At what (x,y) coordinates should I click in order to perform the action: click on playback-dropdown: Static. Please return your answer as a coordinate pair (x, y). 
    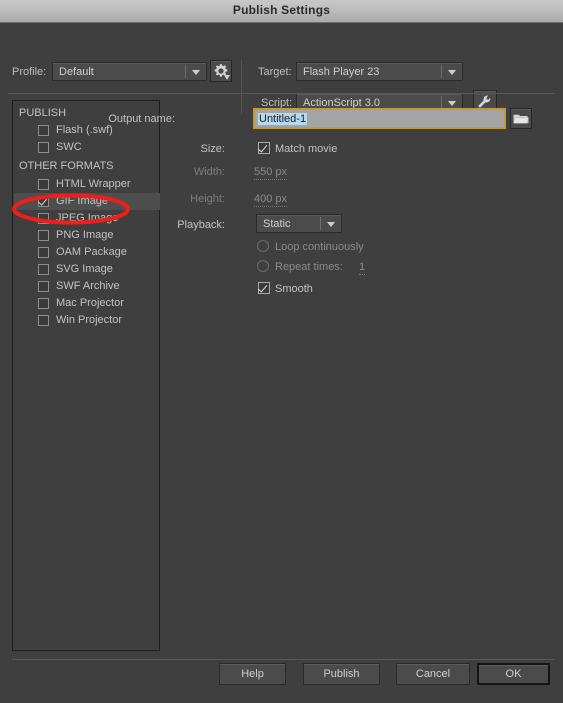
    Looking at the image, I should click on (299, 223).